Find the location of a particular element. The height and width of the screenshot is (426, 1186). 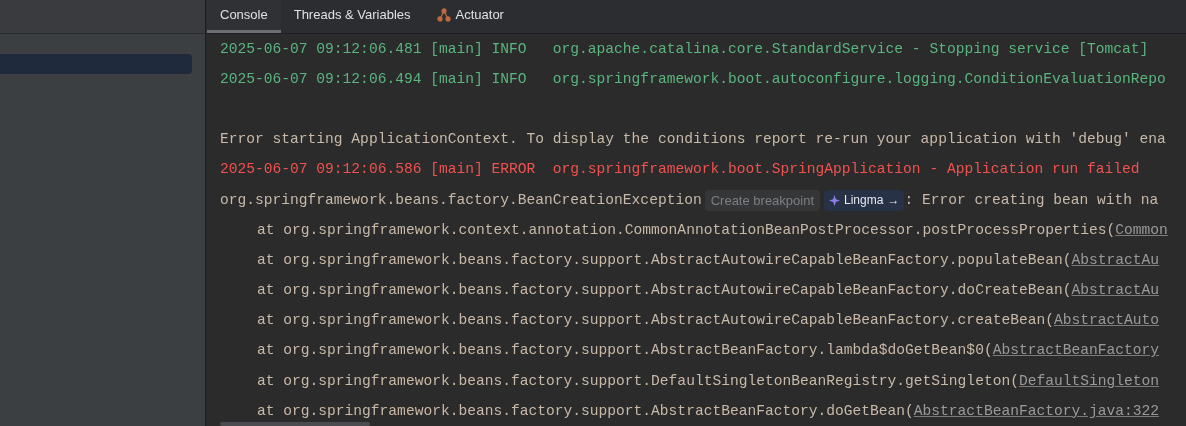

log-header: 2025-06-07 09:12:06.494 [main] INFO is located at coordinates (374, 79).